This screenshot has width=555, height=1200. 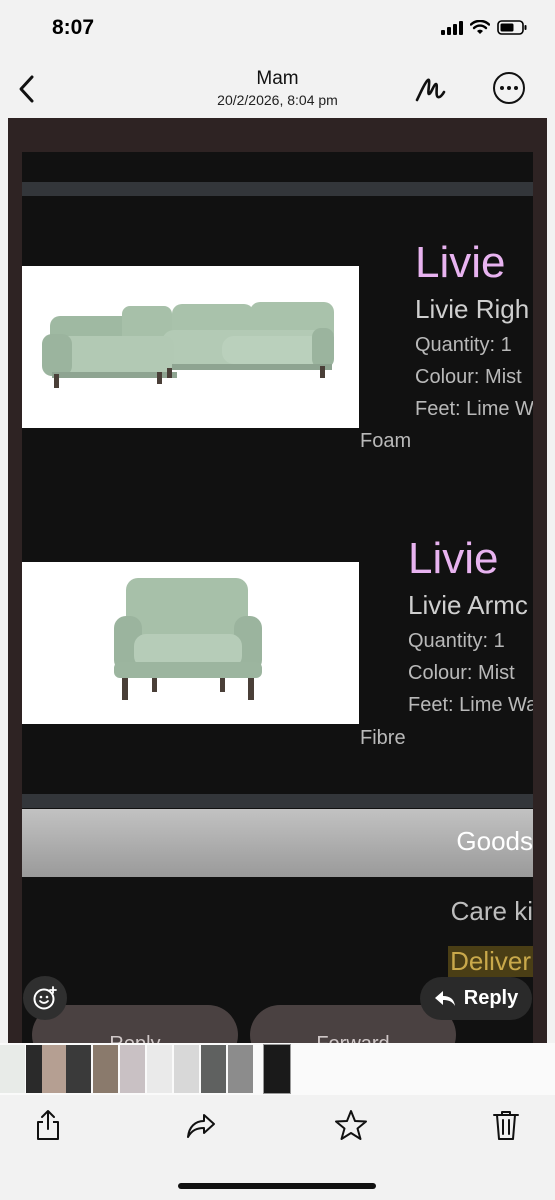 I want to click on share-button, so click(x=48, y=1125).